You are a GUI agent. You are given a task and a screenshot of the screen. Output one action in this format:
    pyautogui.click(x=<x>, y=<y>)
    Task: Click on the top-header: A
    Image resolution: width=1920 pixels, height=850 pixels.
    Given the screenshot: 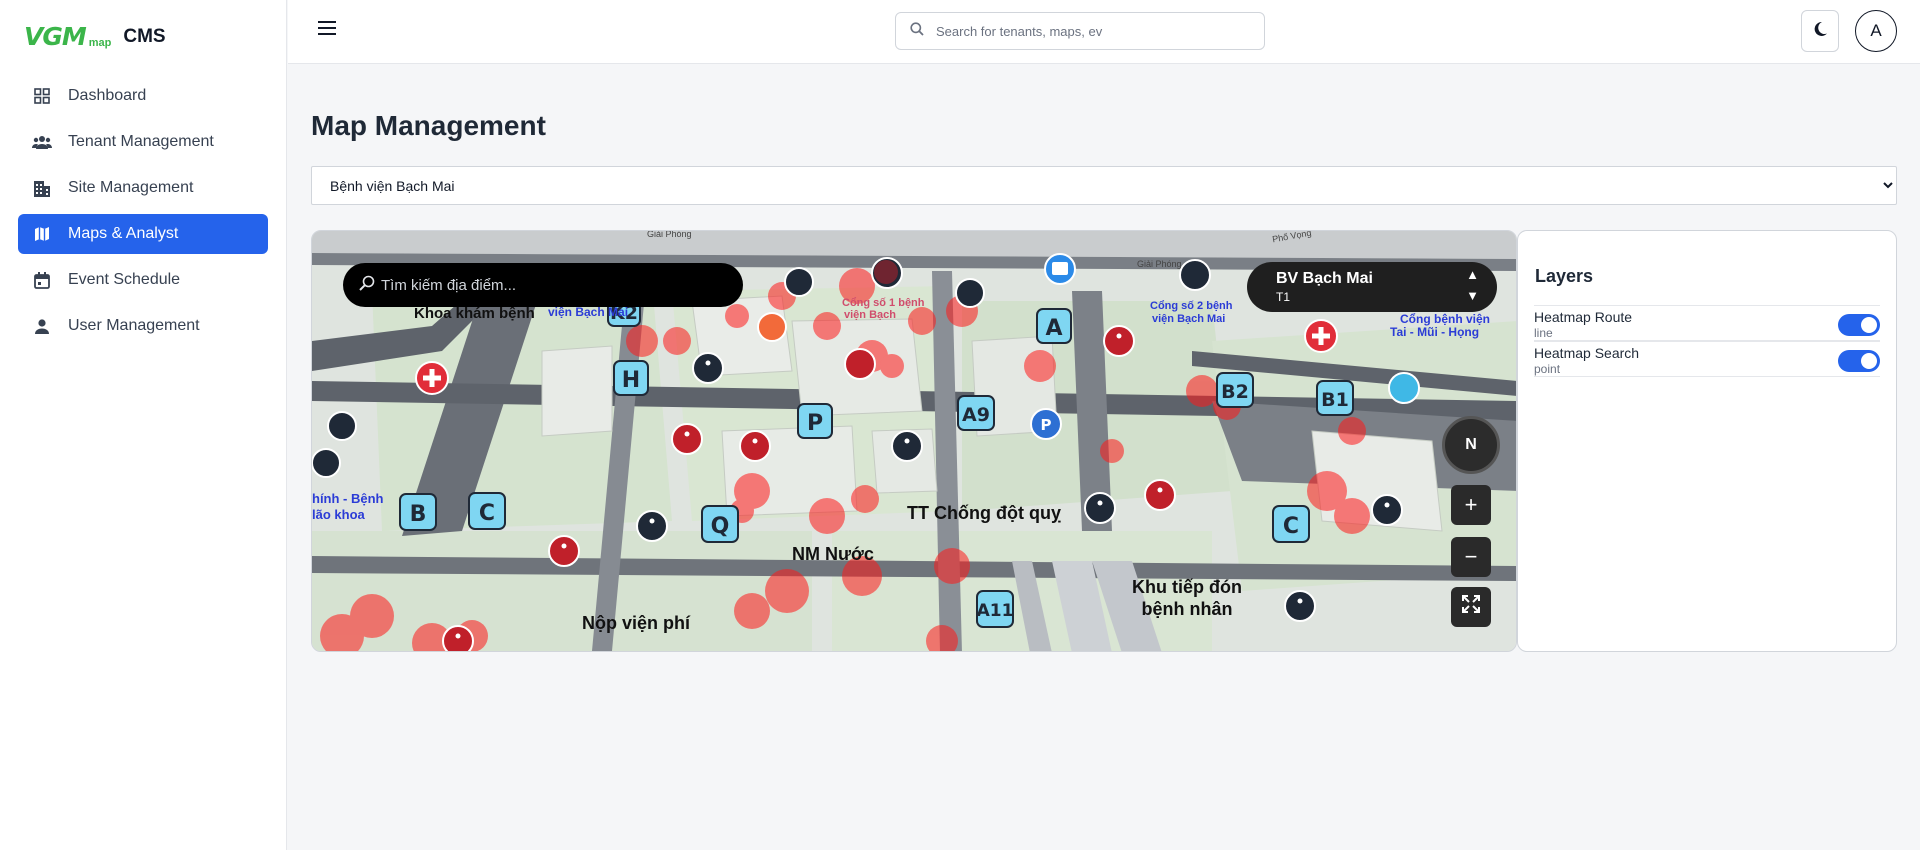 What is the action you would take?
    pyautogui.click(x=1104, y=32)
    